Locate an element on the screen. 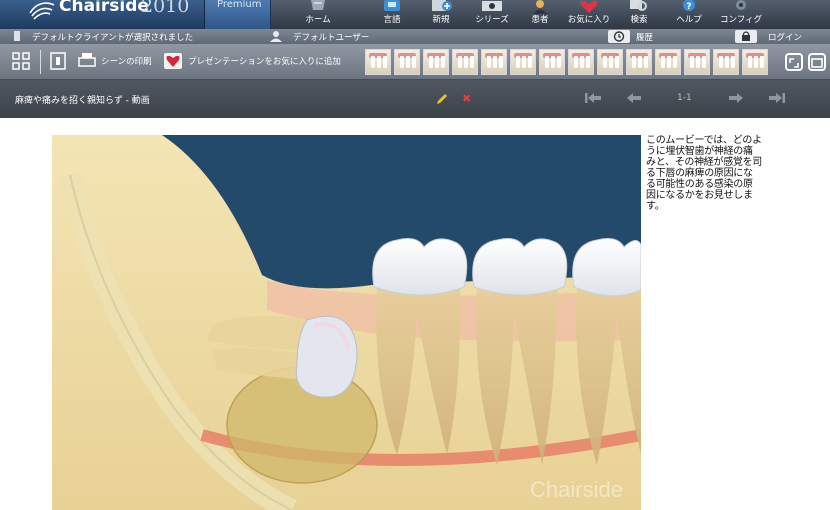  window-mode-button is located at coordinates (817, 62).